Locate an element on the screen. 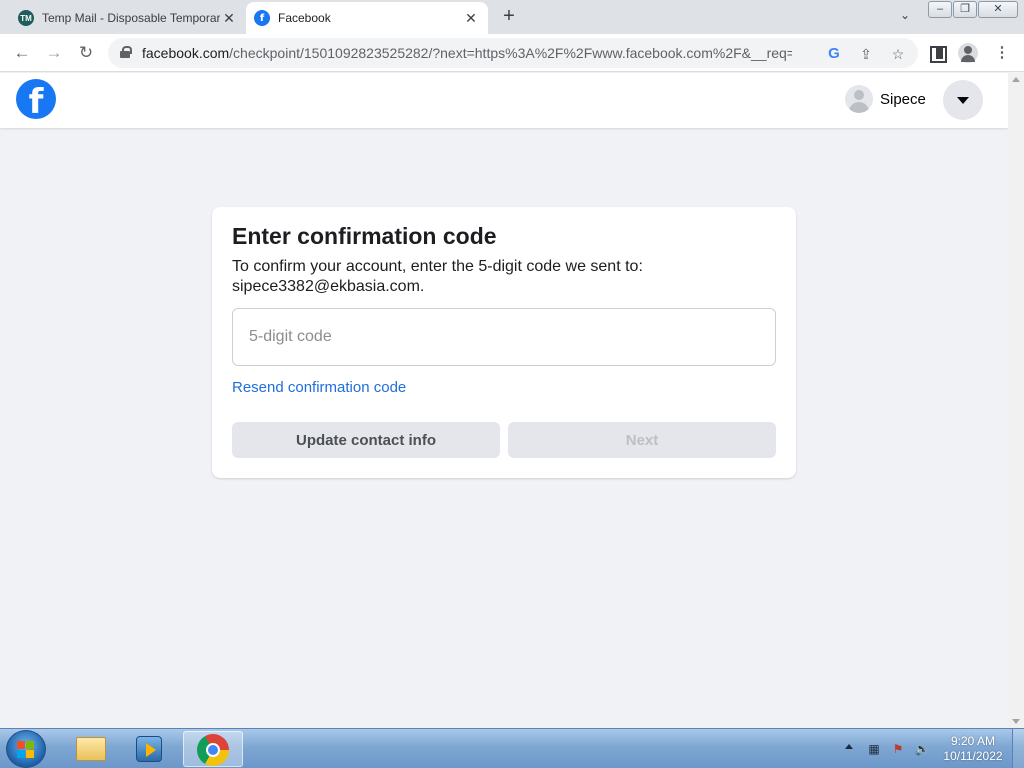 The image size is (1024, 768). media-player-taskbar-button is located at coordinates (150, 749).